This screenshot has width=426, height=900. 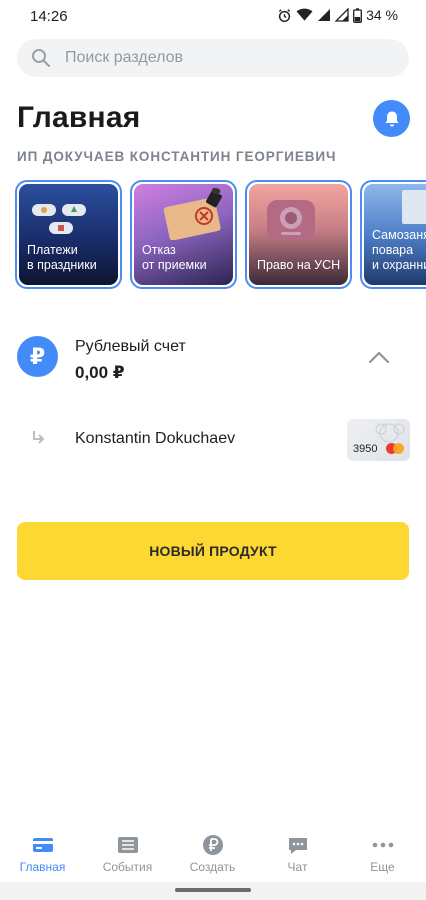 I want to click on story-holiday-payments: Платежи в праздники, so click(x=68, y=234).